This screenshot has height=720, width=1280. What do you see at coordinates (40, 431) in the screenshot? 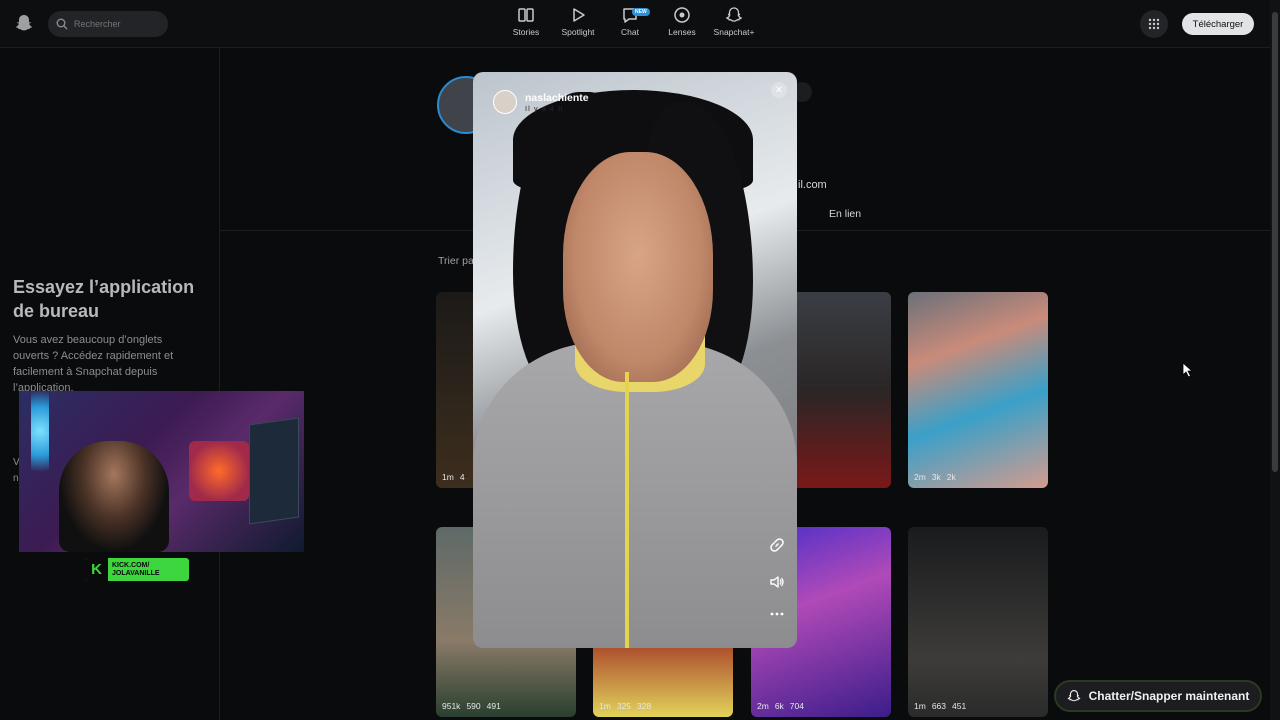
I see `light-strip` at bounding box center [40, 431].